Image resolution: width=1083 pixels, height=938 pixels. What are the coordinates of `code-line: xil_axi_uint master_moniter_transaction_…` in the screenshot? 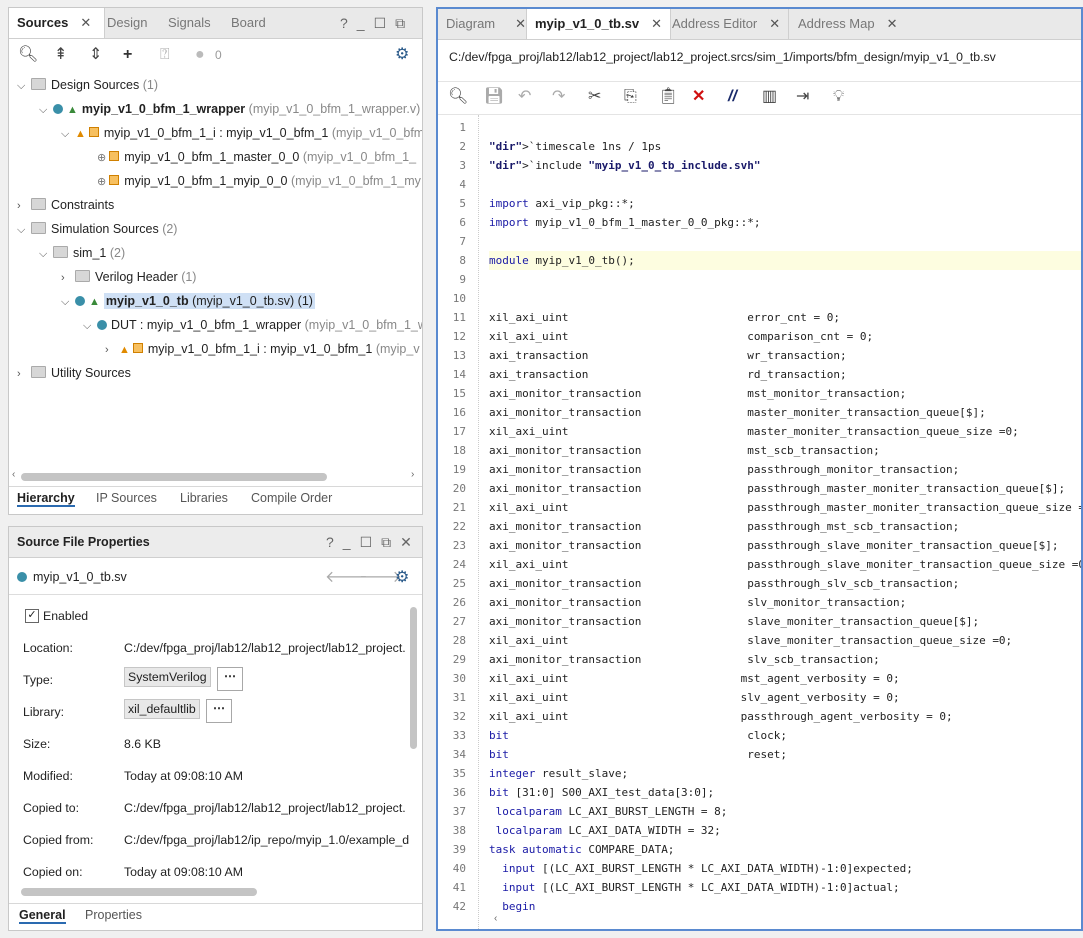 It's located at (785, 431).